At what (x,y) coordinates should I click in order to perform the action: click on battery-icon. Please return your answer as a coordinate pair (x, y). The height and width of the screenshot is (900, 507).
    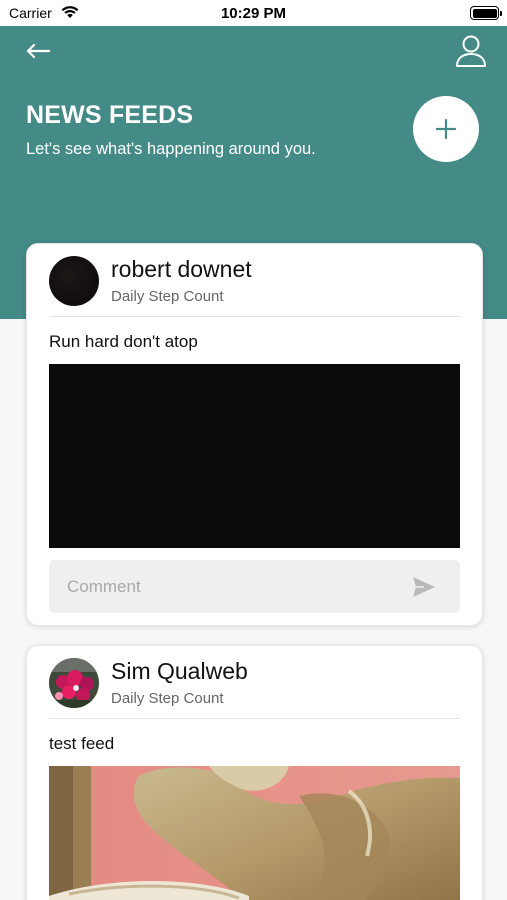
    Looking at the image, I should click on (486, 13).